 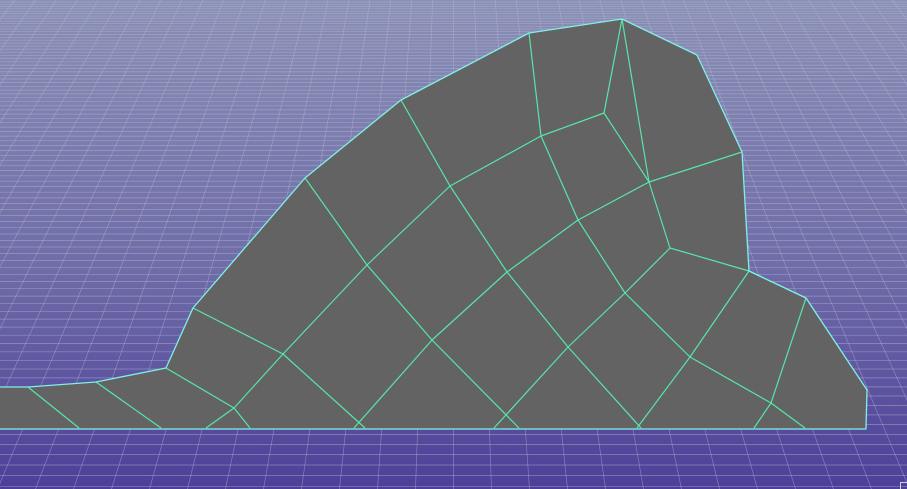 What do you see at coordinates (903, 485) in the screenshot?
I see `resize-corner-icon` at bounding box center [903, 485].